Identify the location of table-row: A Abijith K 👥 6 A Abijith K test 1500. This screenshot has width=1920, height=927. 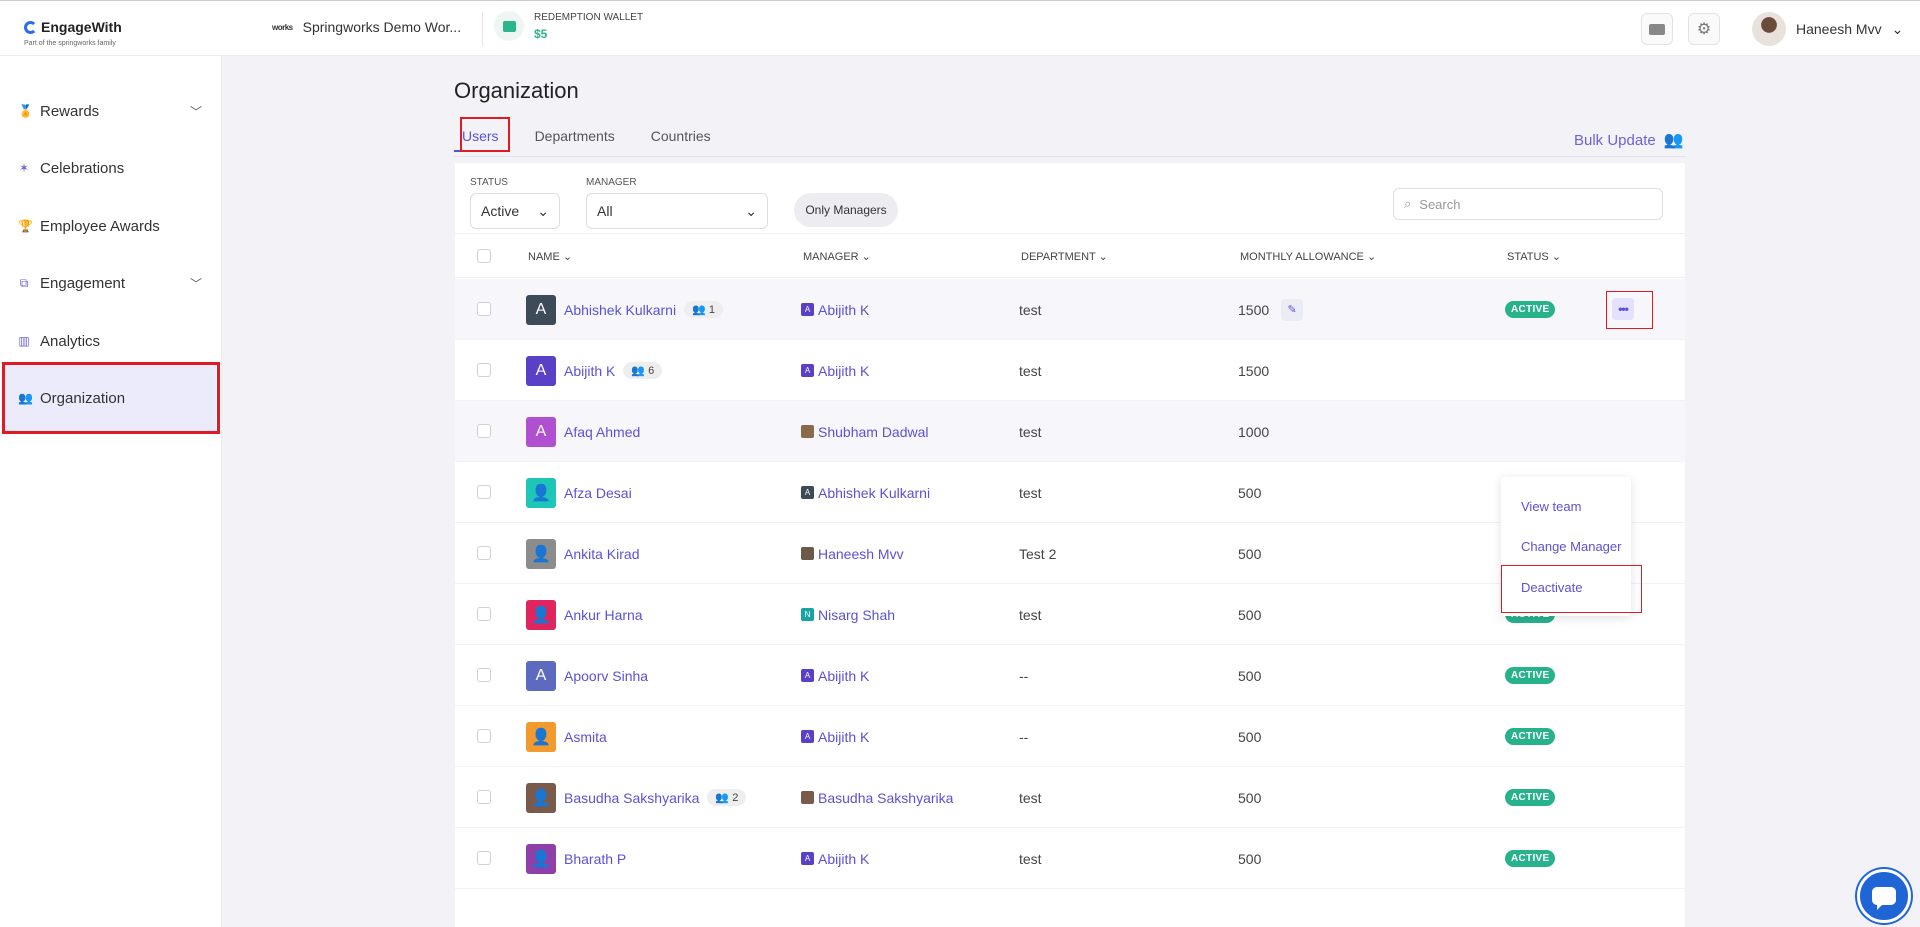
(1070, 370).